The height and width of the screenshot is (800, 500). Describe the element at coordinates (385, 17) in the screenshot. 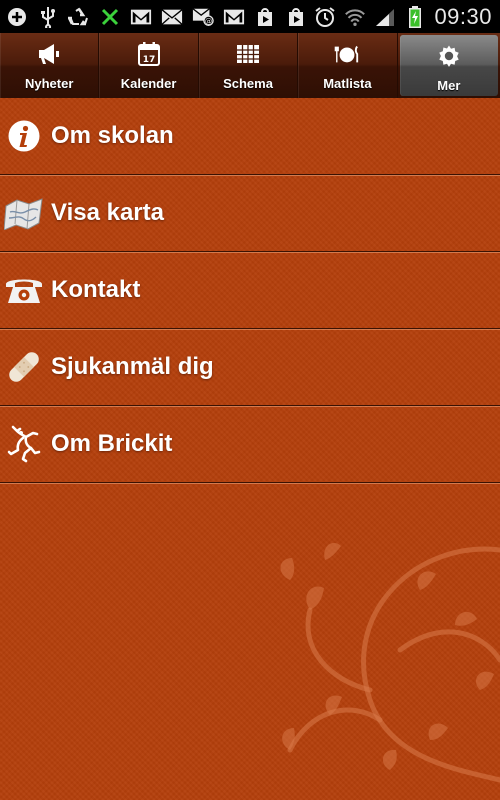

I see `signal-icon` at that location.